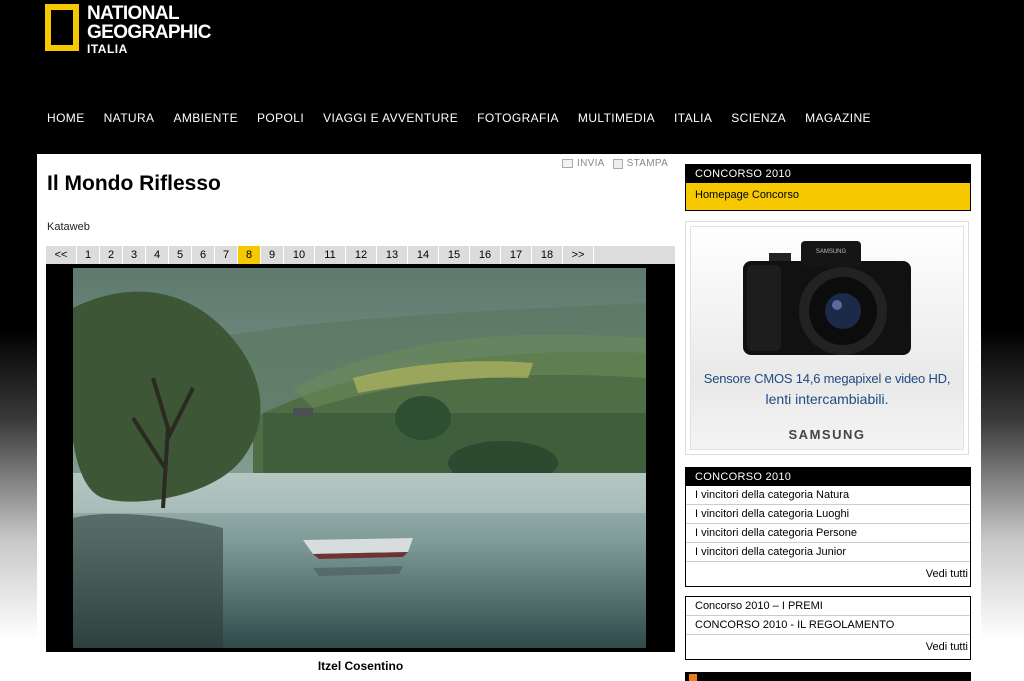 The width and height of the screenshot is (1024, 681). I want to click on national-geographic-logo: NATIONAL GEOGRAPHIC ITALIA, so click(128, 30).